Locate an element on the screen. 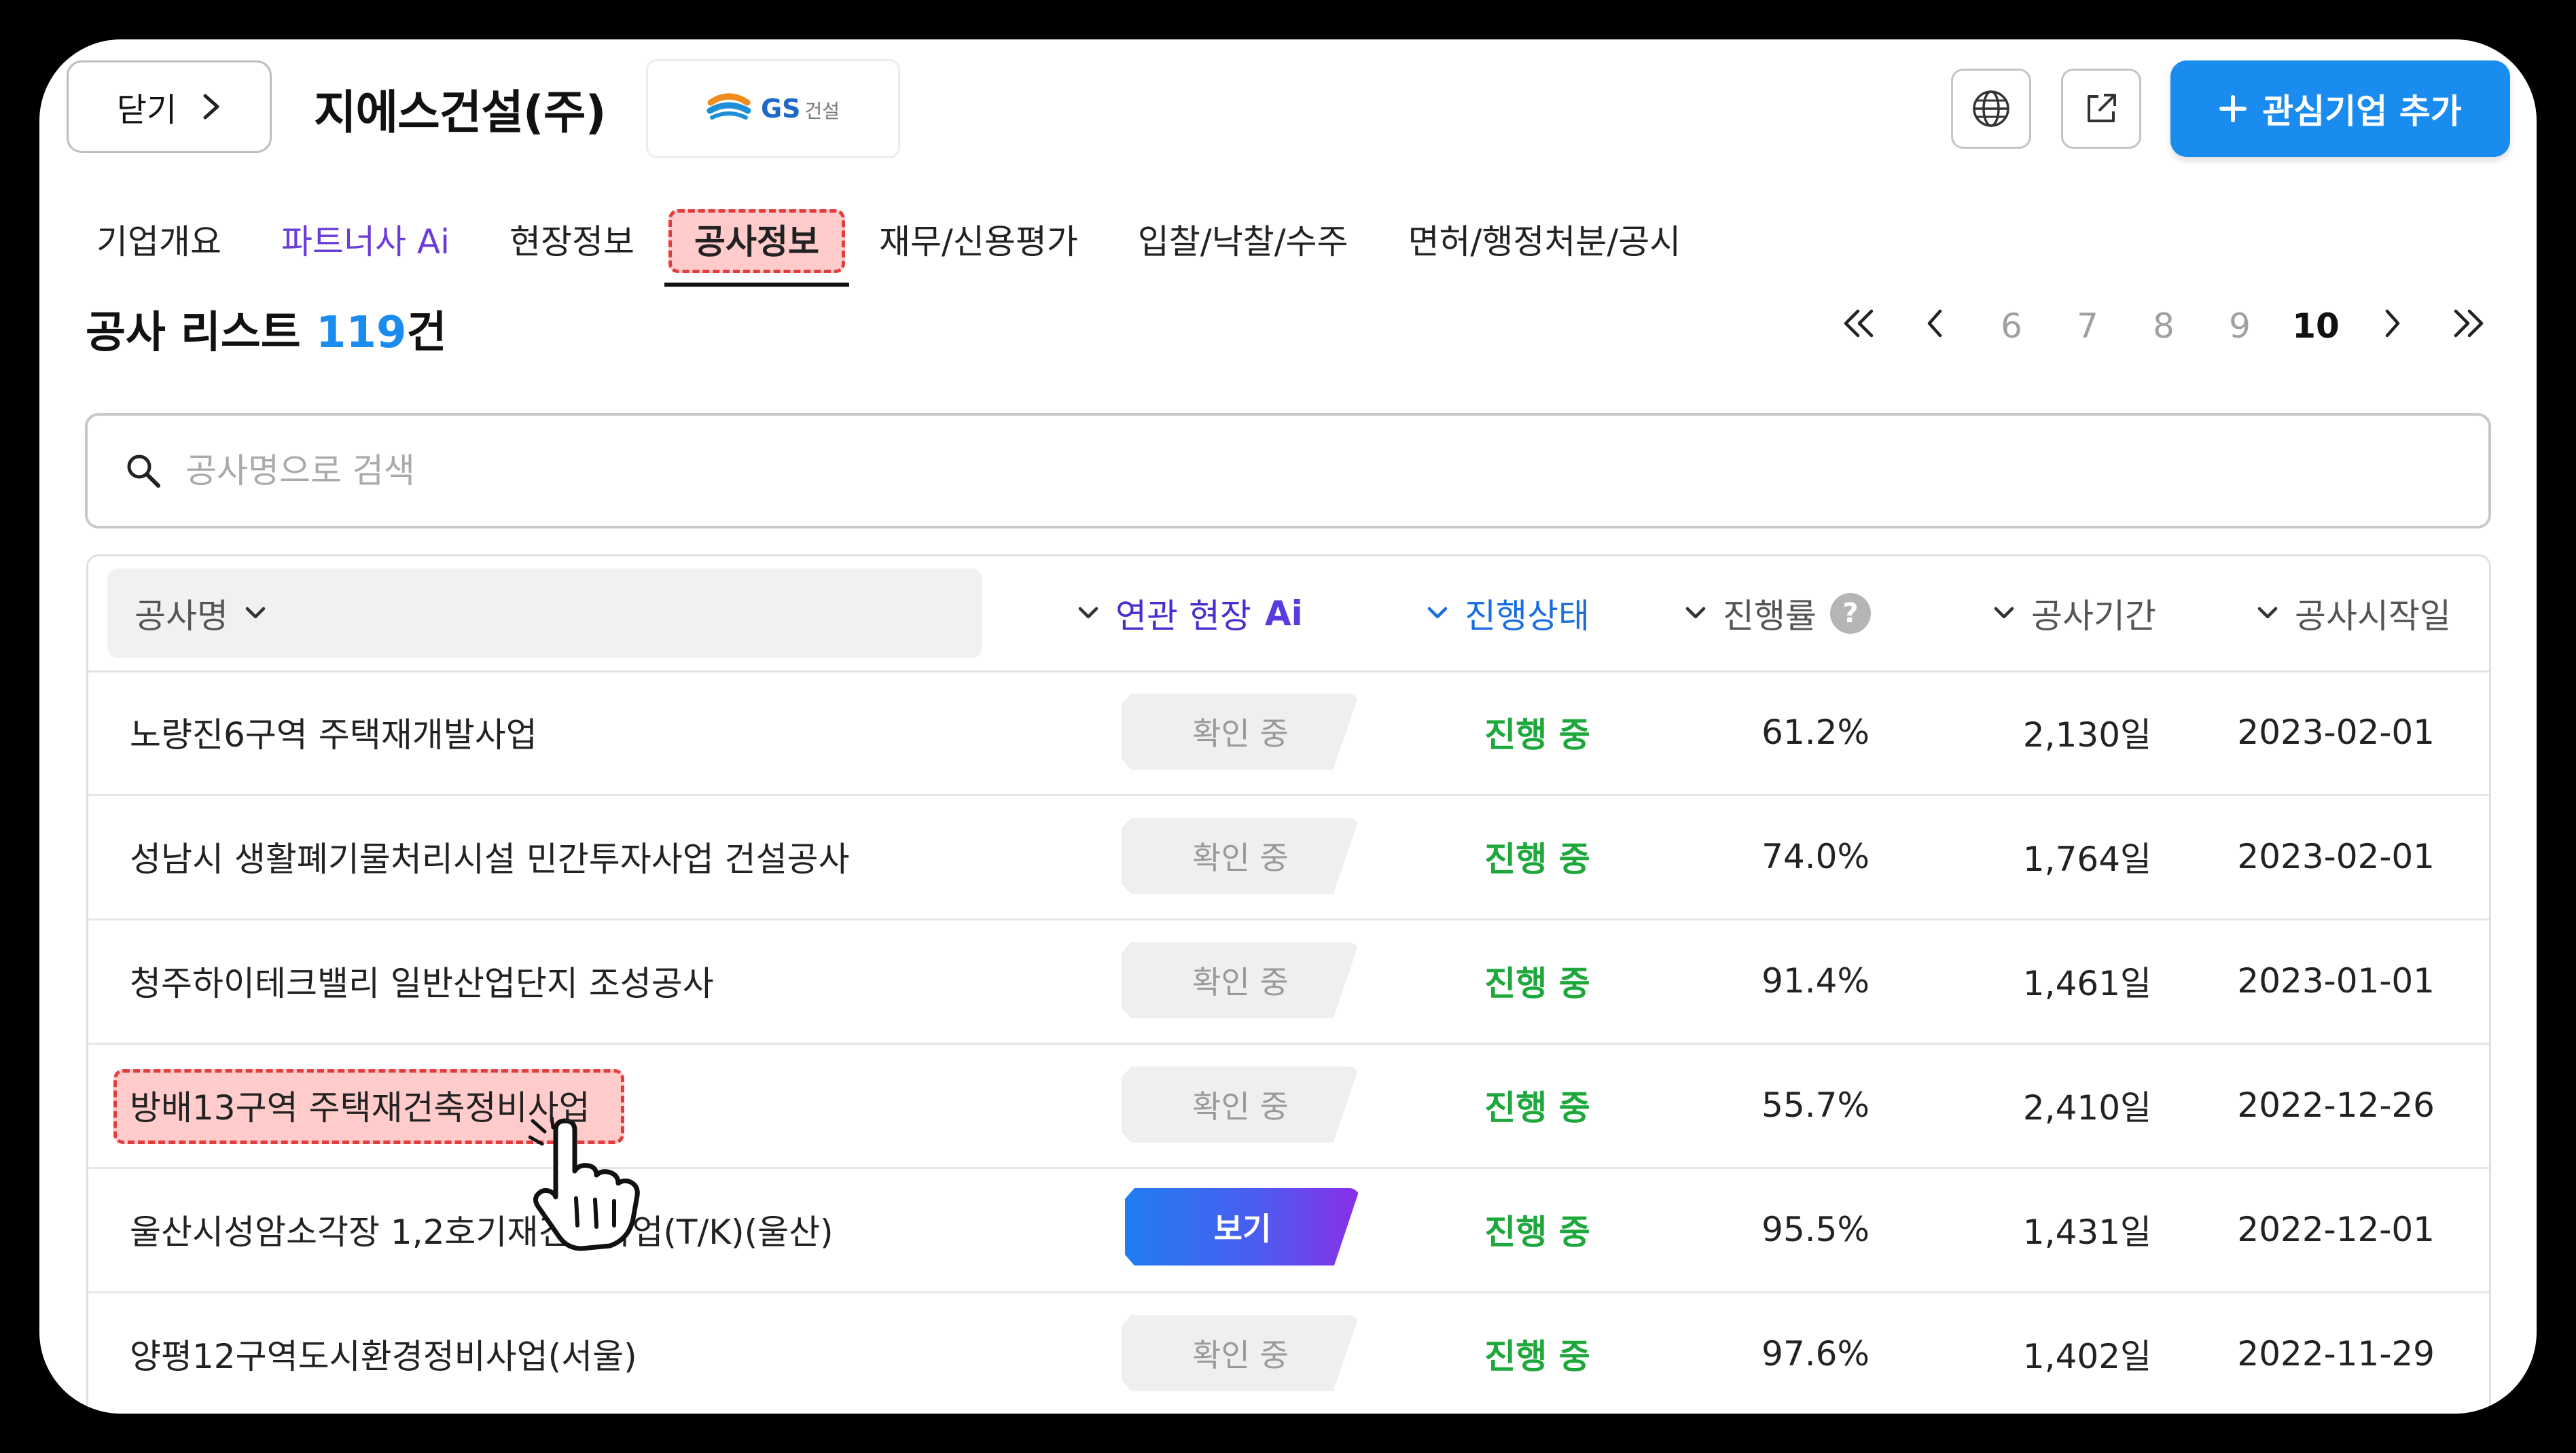  globe-button is located at coordinates (1991, 109).